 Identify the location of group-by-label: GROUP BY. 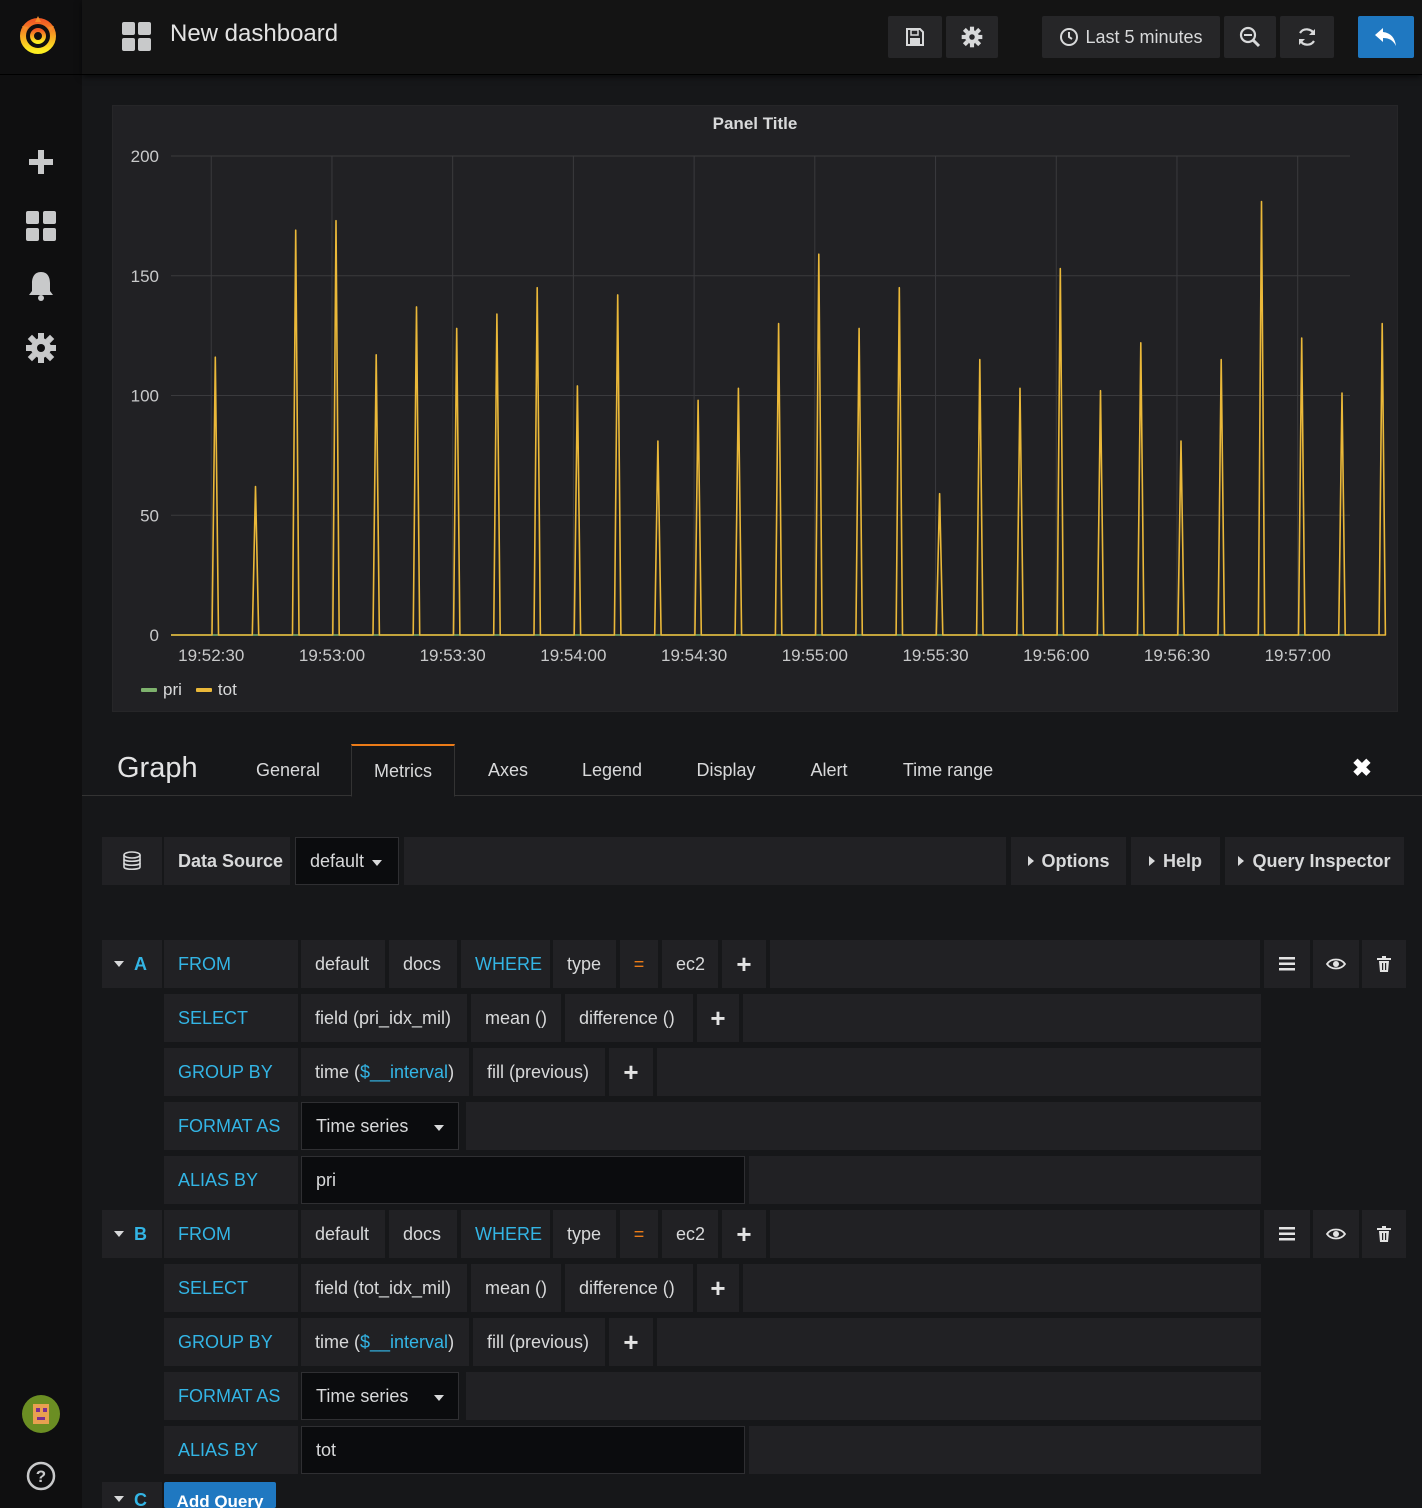
(231, 1072).